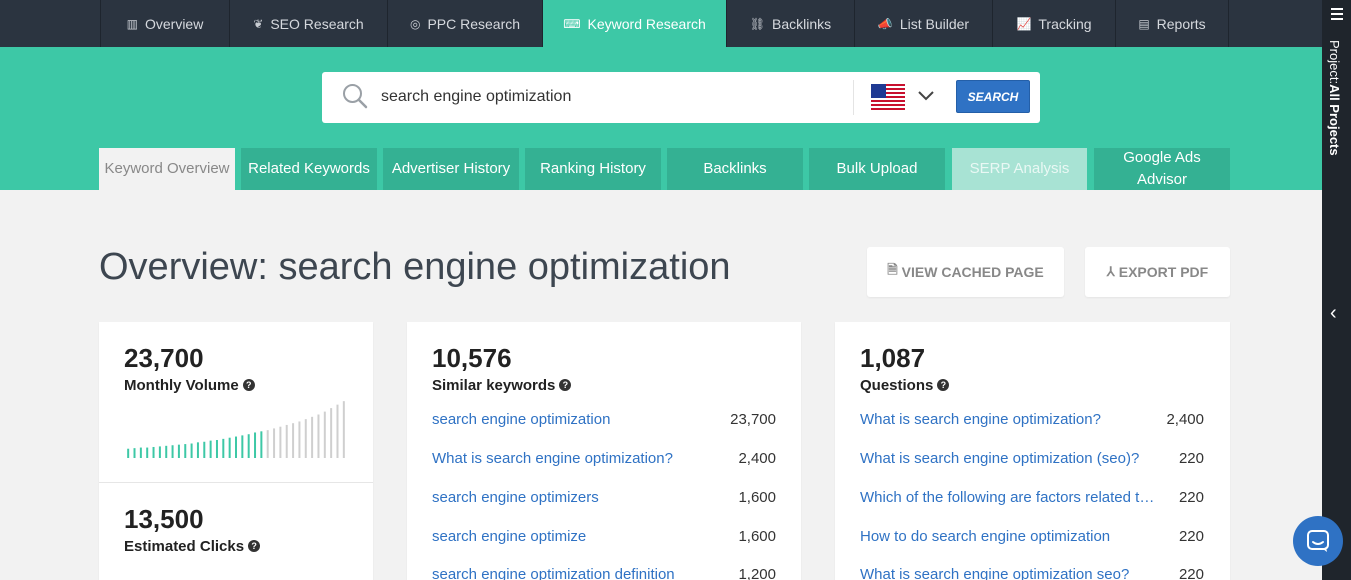 Image resolution: width=1351 pixels, height=580 pixels. What do you see at coordinates (1336, 290) in the screenshot?
I see `project-sidebar: Project:All Projects ‹` at bounding box center [1336, 290].